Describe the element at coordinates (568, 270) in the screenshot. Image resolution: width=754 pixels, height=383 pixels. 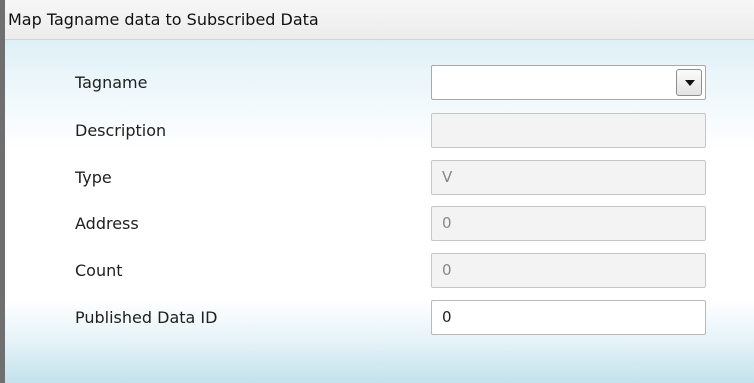
I see `count-field: 0` at that location.